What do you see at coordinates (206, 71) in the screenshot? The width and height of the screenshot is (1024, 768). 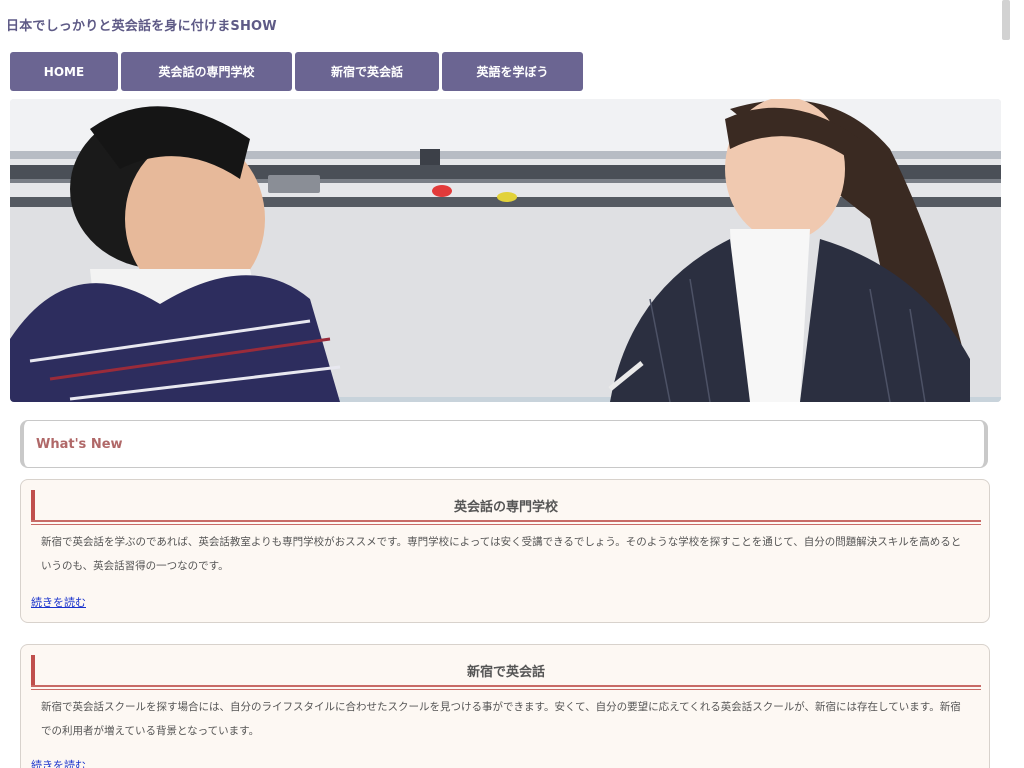 I see `nav-eikaiwa-school: 英会話の専門学校` at bounding box center [206, 71].